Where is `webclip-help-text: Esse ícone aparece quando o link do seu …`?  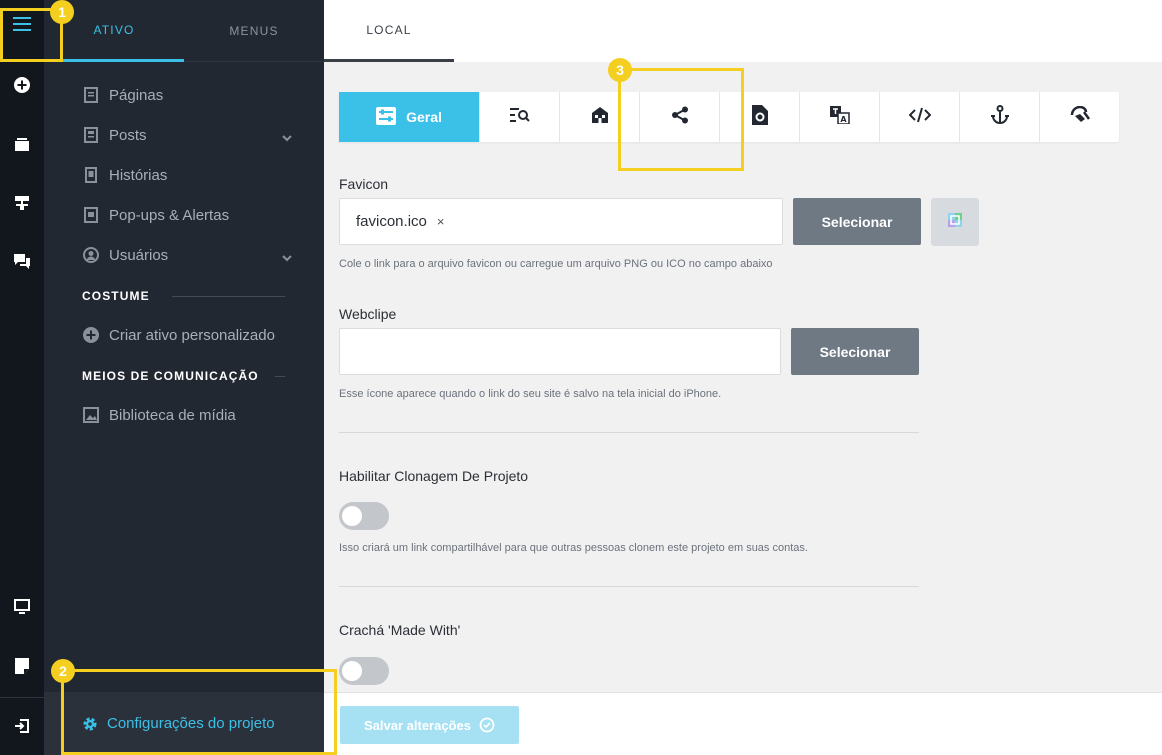 webclip-help-text: Esse ícone aparece quando o link do seu … is located at coordinates (530, 394).